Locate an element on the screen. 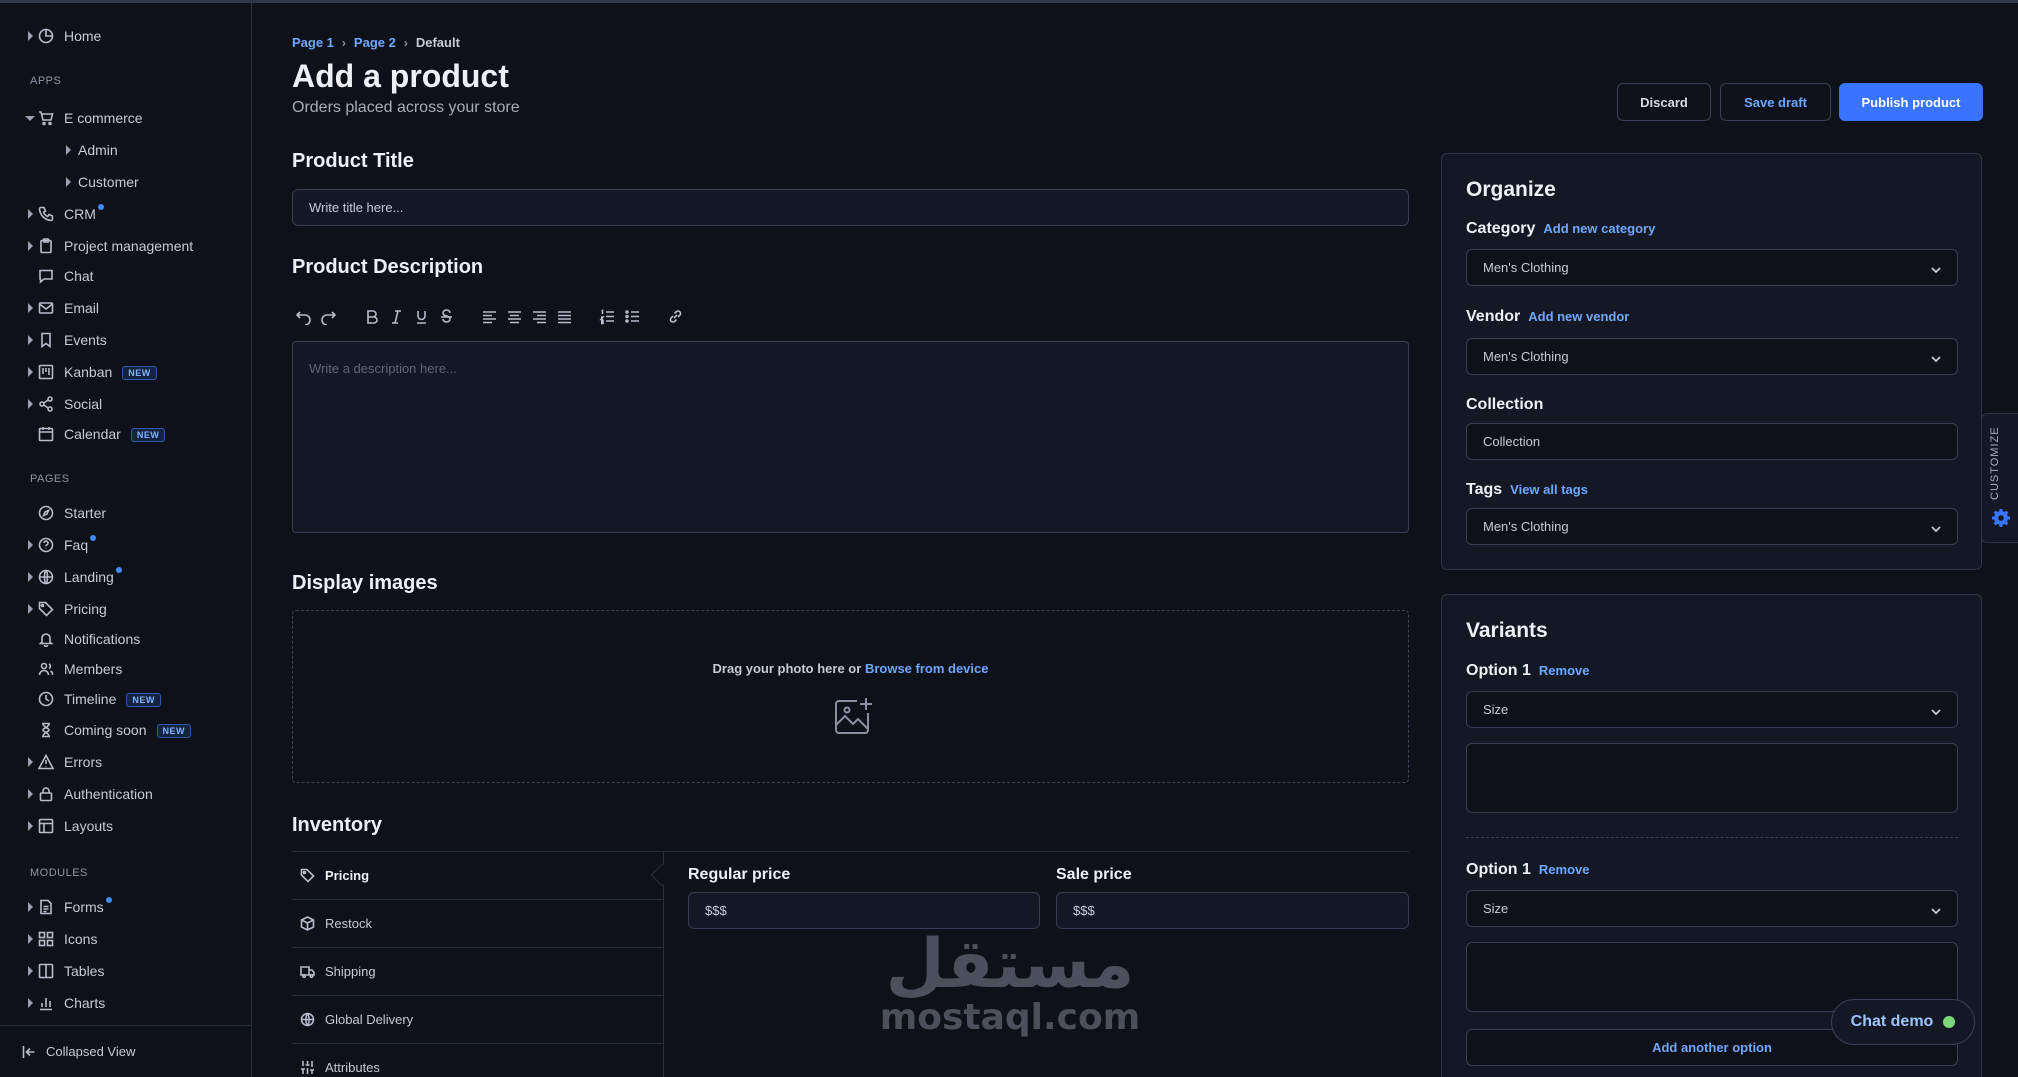 This screenshot has width=2018, height=1077. tags-value: Men's Clothing is located at coordinates (1526, 526).